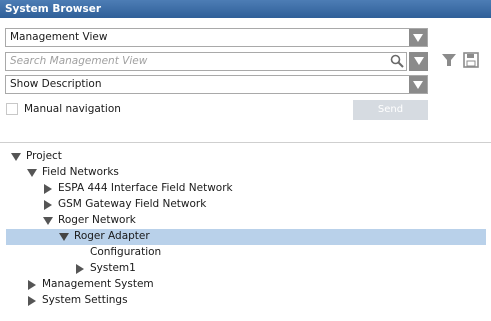  I want to click on tree-node-label: System1, so click(113, 268).